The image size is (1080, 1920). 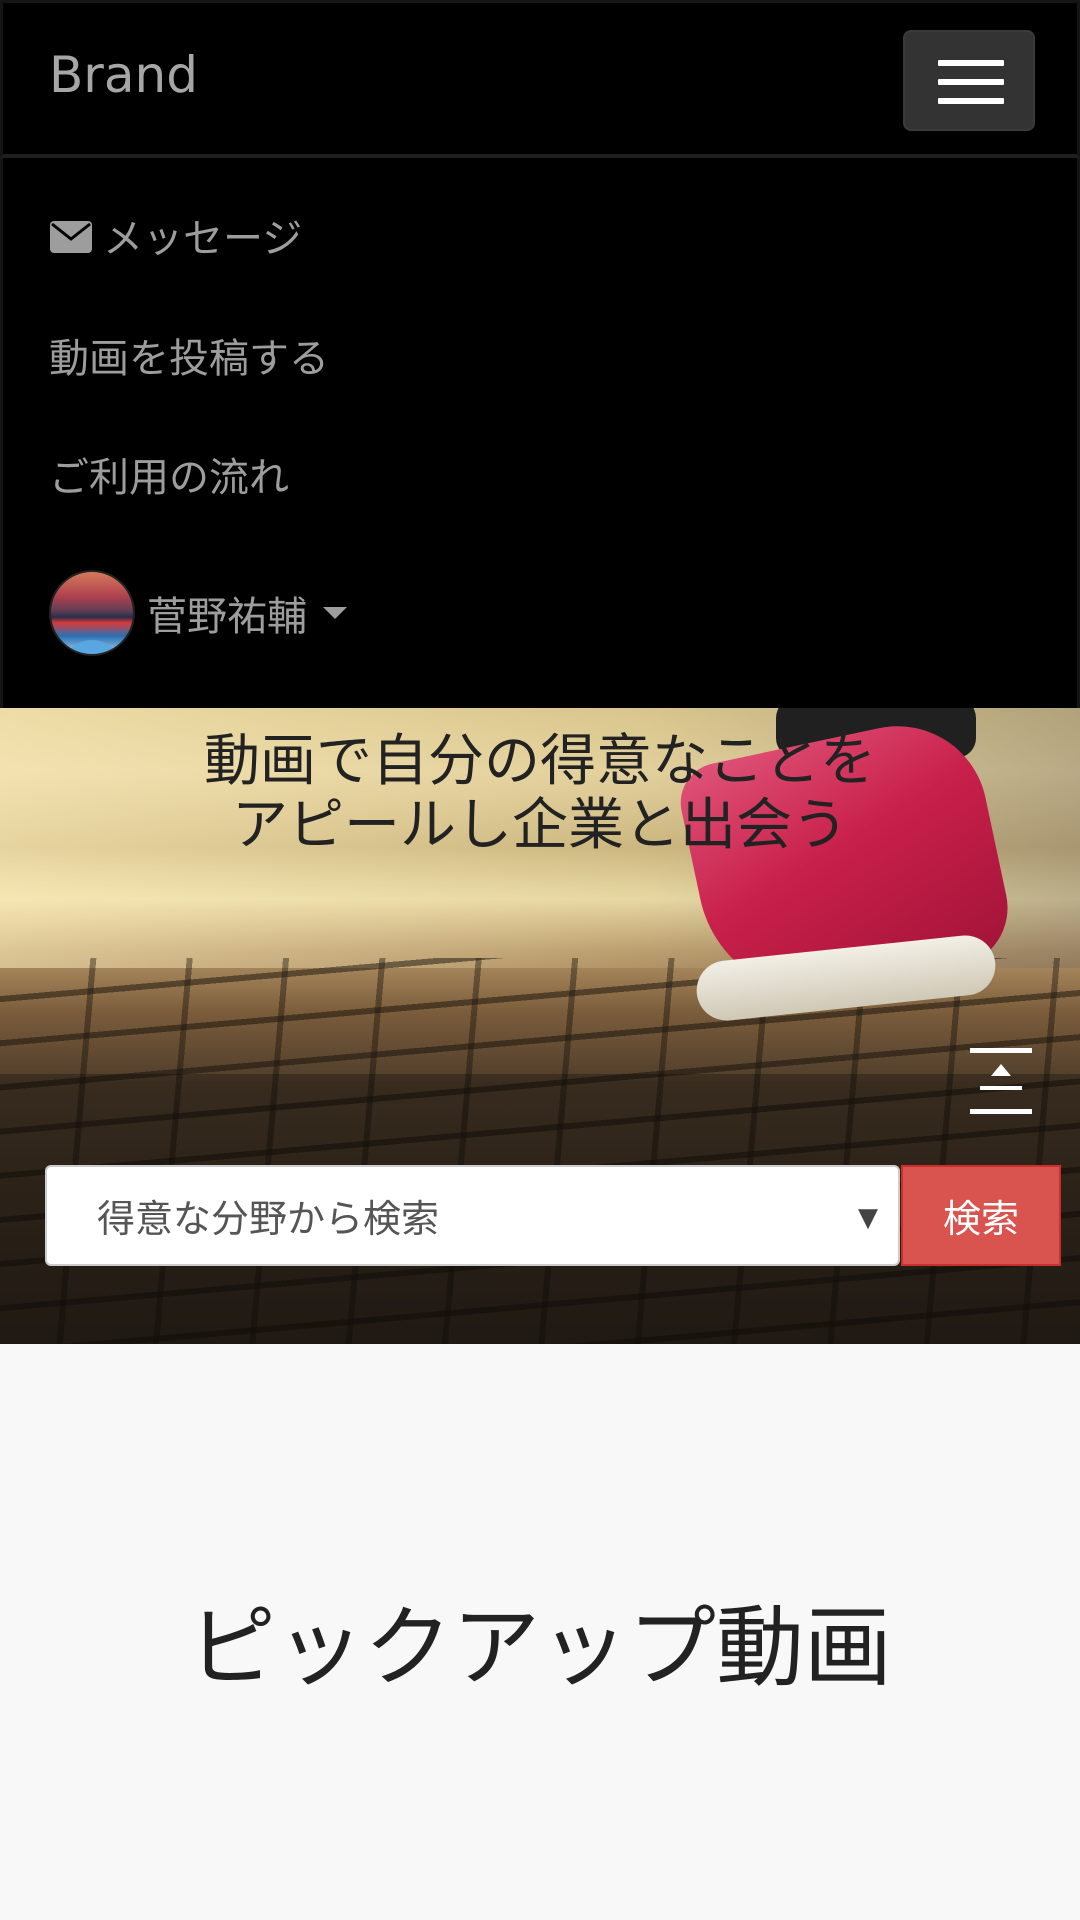 What do you see at coordinates (981, 1215) in the screenshot?
I see `search-button: 検索` at bounding box center [981, 1215].